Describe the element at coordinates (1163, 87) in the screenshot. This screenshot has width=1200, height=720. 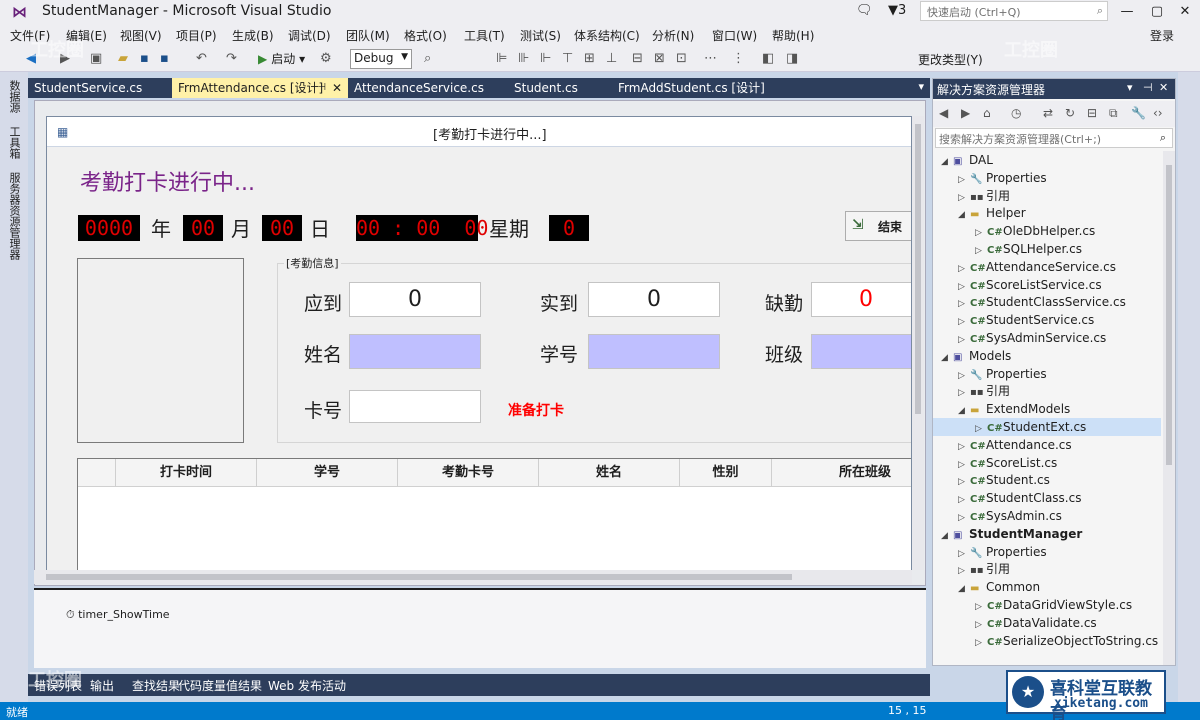
I see `close-icon: ✕` at that location.